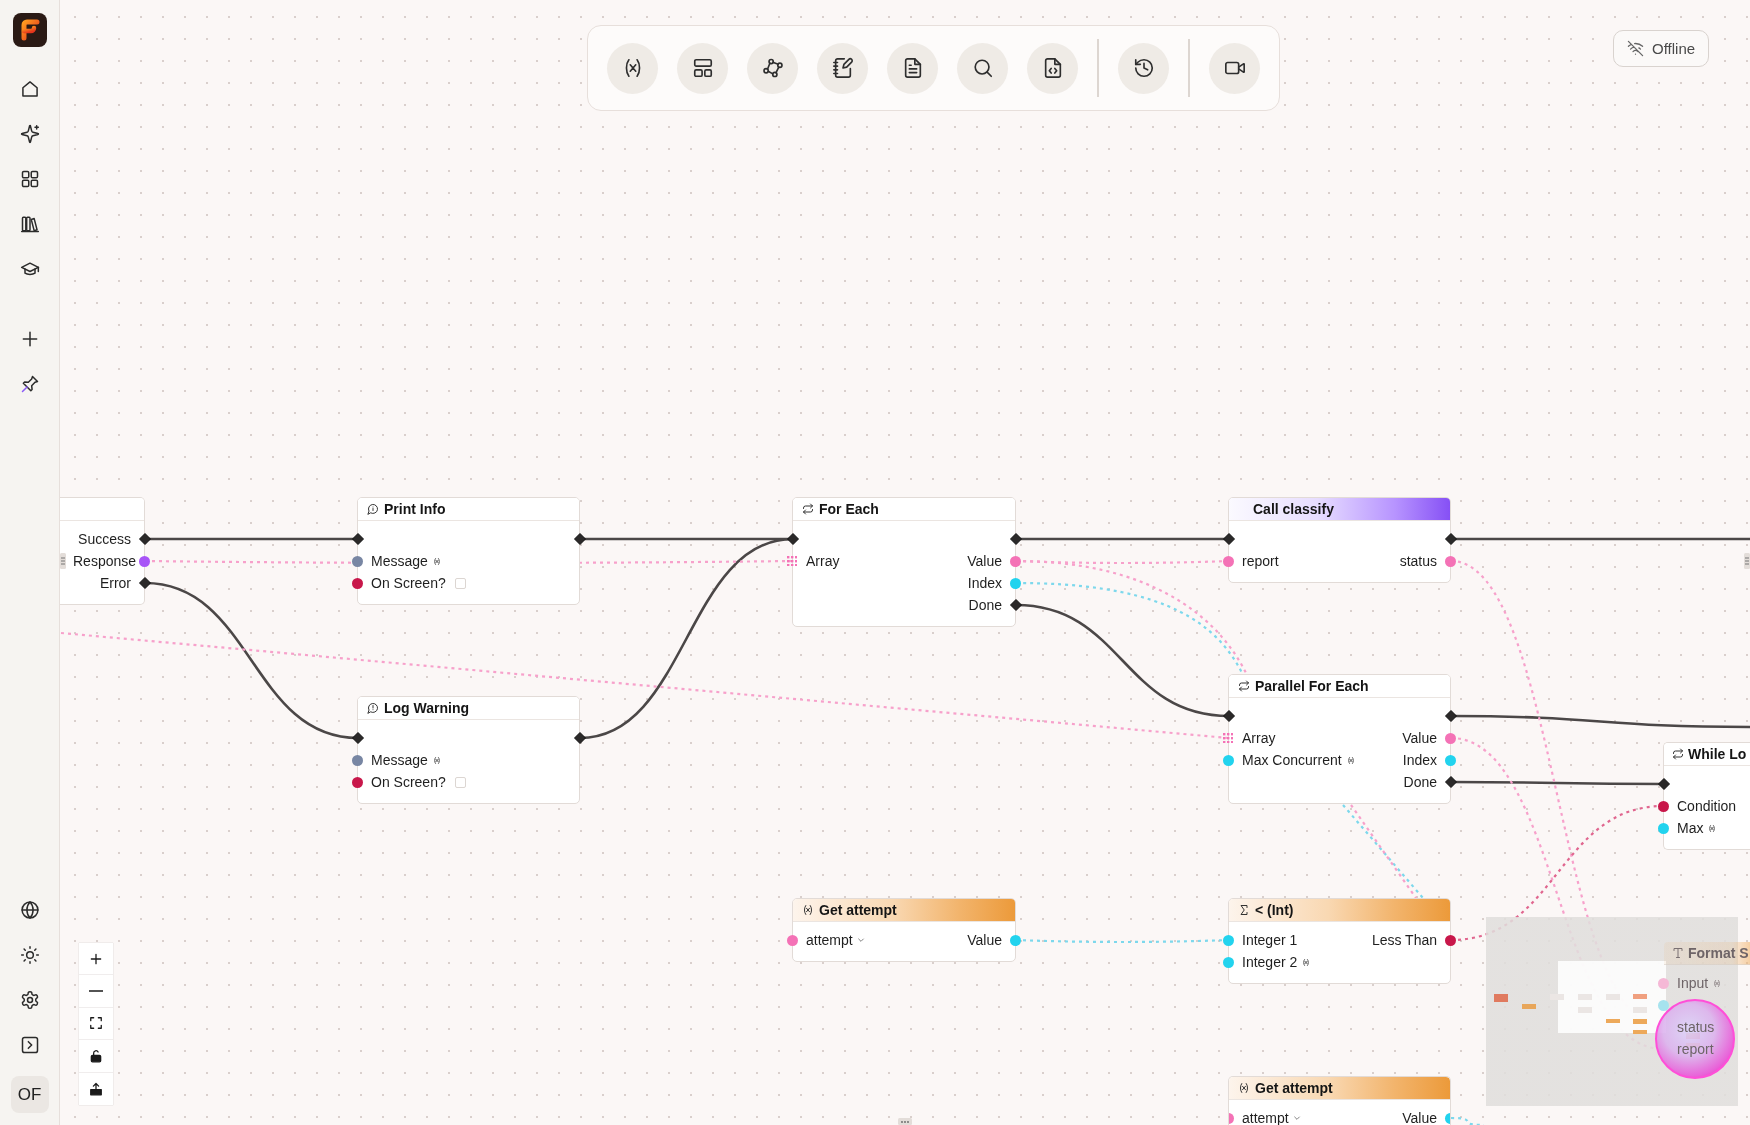 Image resolution: width=1750 pixels, height=1125 pixels. I want to click on corner-brackets-icon, so click(96, 1023).